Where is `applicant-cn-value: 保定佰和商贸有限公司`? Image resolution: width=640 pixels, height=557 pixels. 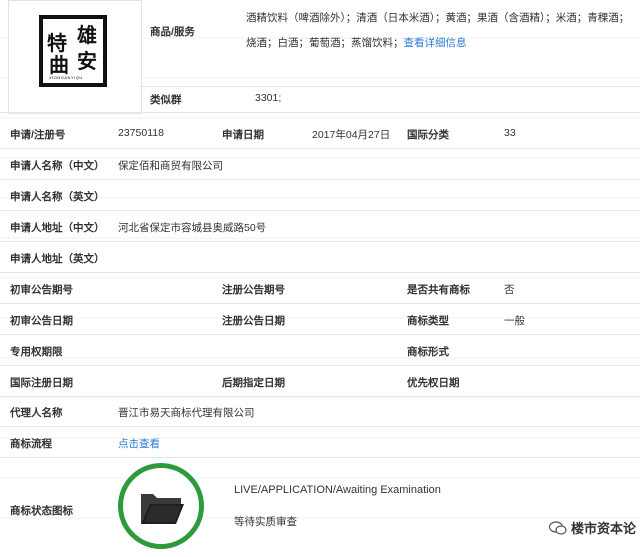
applicant-cn-value: 保定佰和商贸有限公司 is located at coordinates (170, 166).